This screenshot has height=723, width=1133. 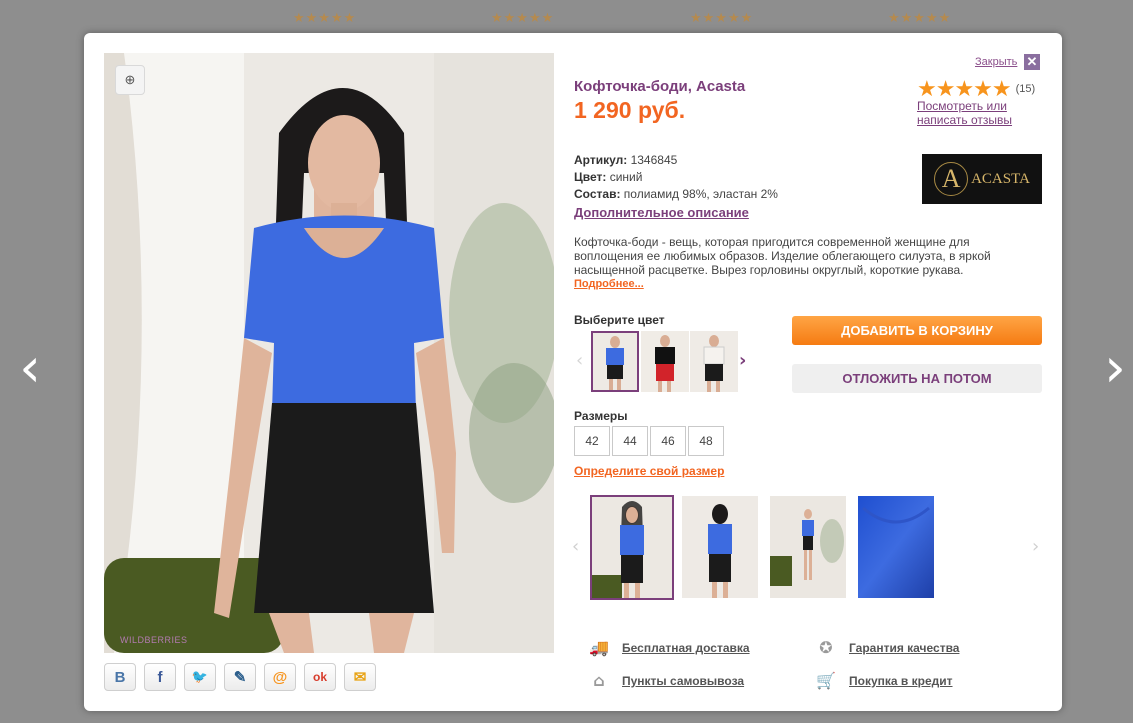 I want to click on save-for-later-button: ОТЛОЖИТЬ НА ПОТОМ, so click(x=917, y=378).